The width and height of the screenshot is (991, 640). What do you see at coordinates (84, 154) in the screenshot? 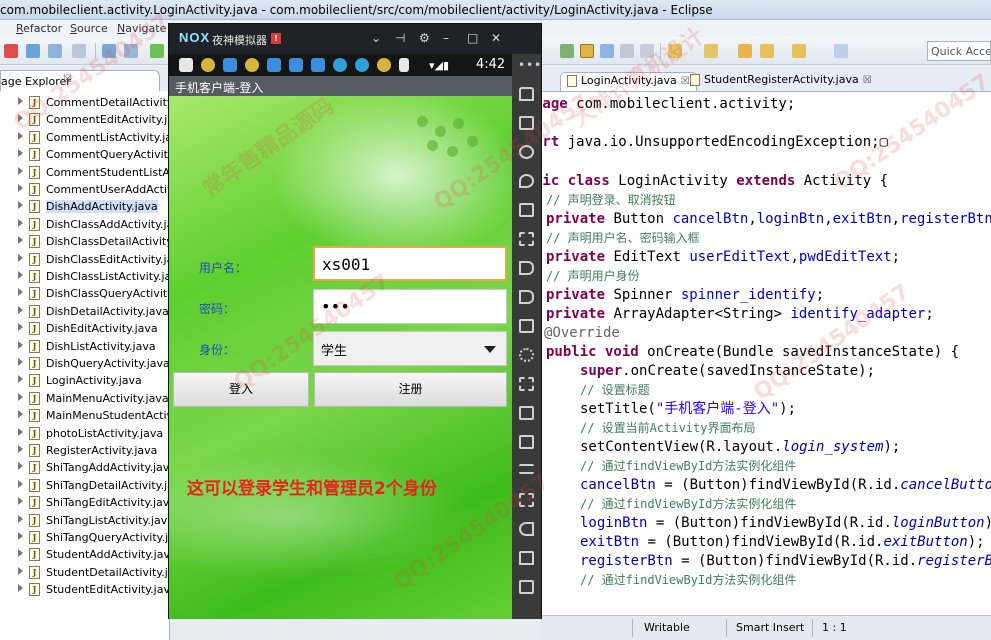
I see `tree-item: J CommentQueryActivity.java` at bounding box center [84, 154].